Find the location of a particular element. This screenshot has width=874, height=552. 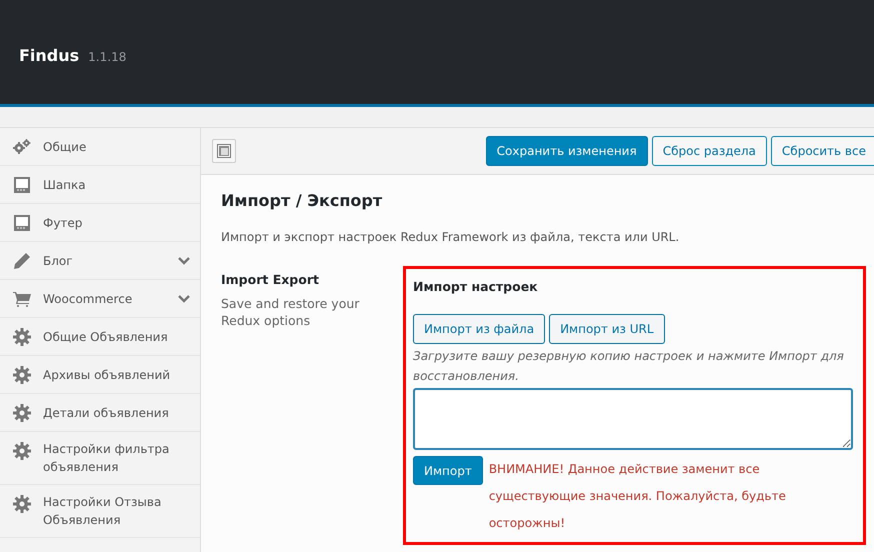

import-option-button: Импорт из URL is located at coordinates (607, 329).